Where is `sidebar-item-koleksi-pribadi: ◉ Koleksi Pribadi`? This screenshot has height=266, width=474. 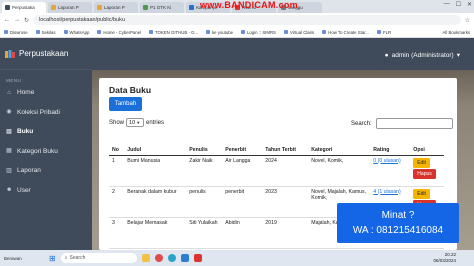 sidebar-item-koleksi-pribadi: ◉ Koleksi Pribadi is located at coordinates (46, 113).